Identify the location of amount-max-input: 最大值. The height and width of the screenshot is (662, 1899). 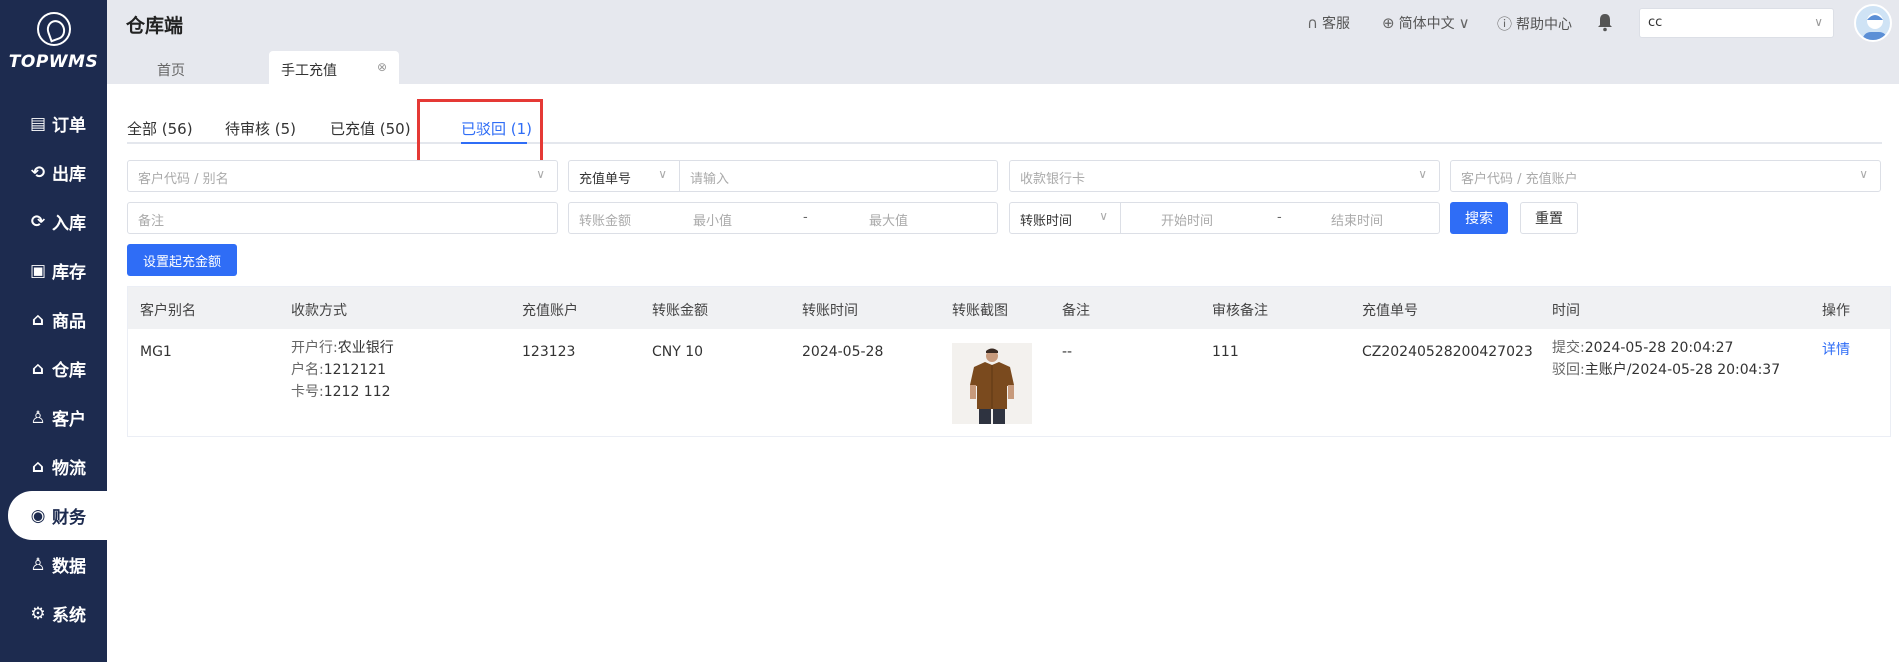
(888, 219).